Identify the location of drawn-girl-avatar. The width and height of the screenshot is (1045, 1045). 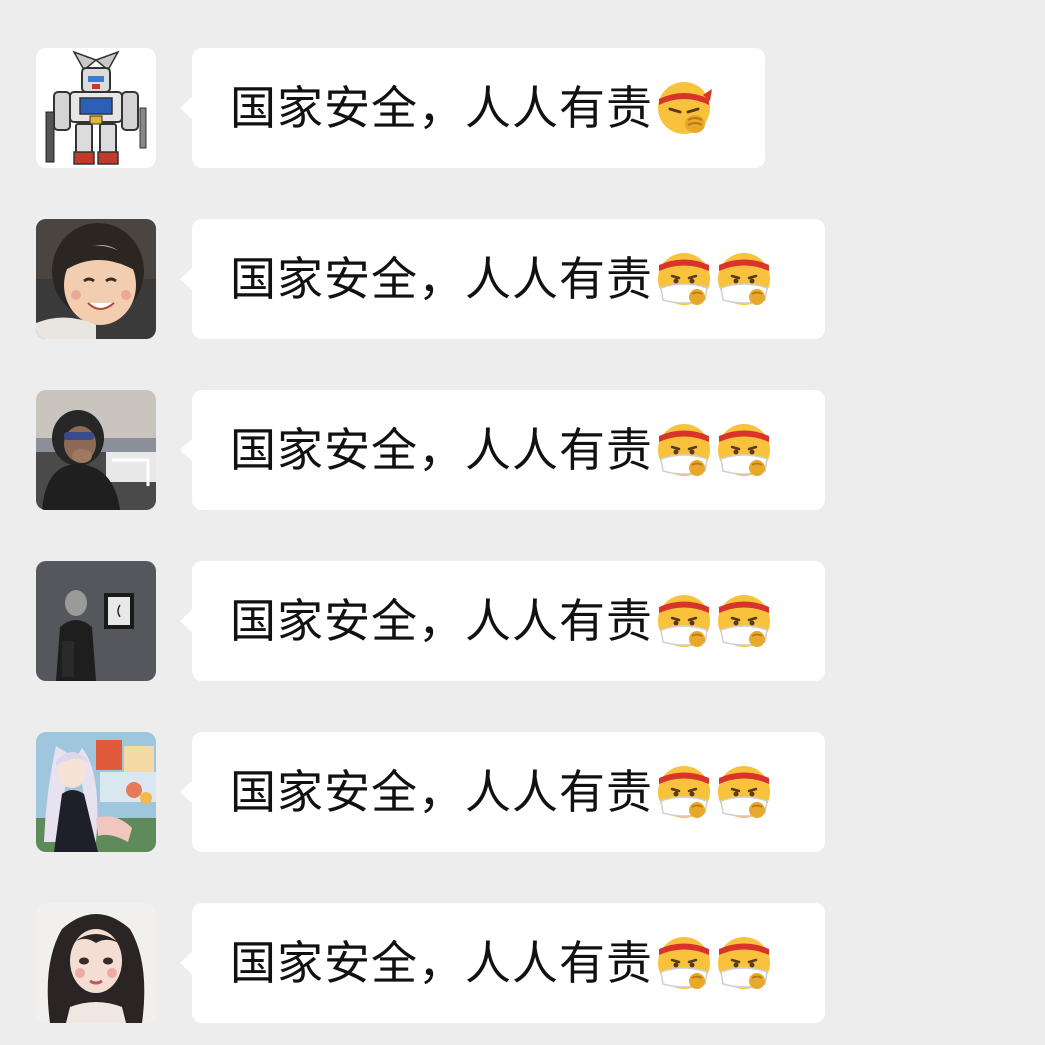
(96, 963).